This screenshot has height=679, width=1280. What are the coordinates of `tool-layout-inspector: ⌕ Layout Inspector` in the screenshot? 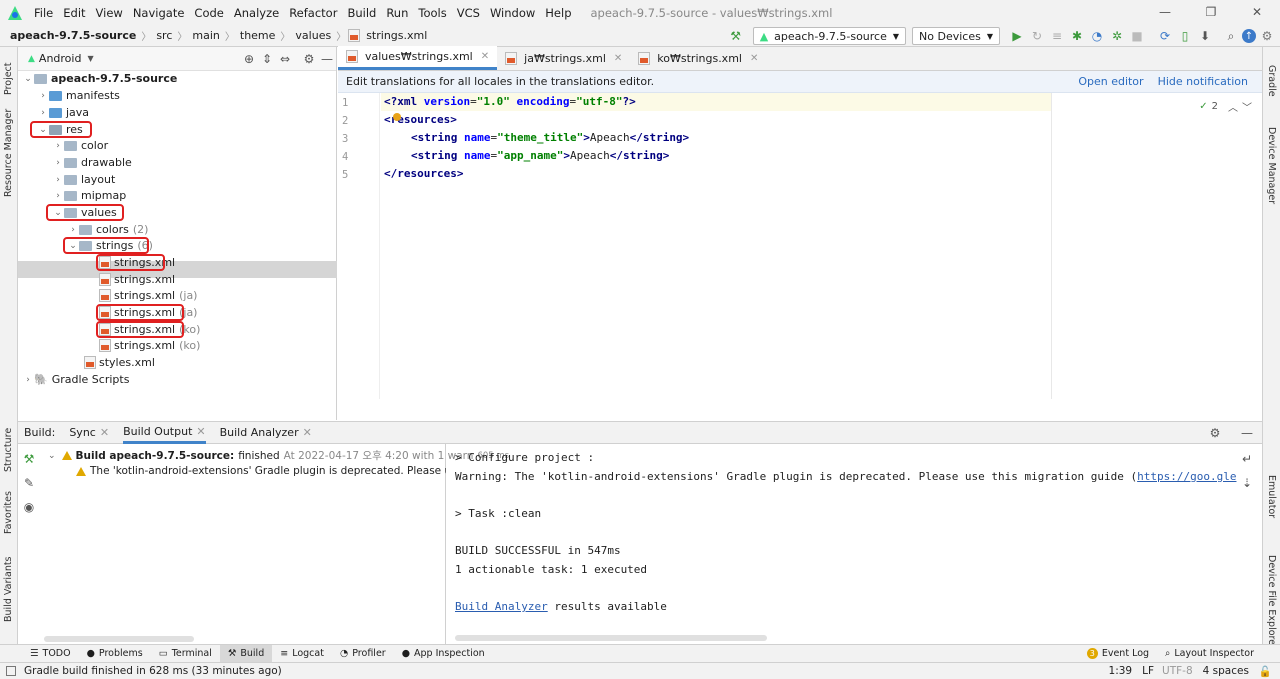 It's located at (1209, 654).